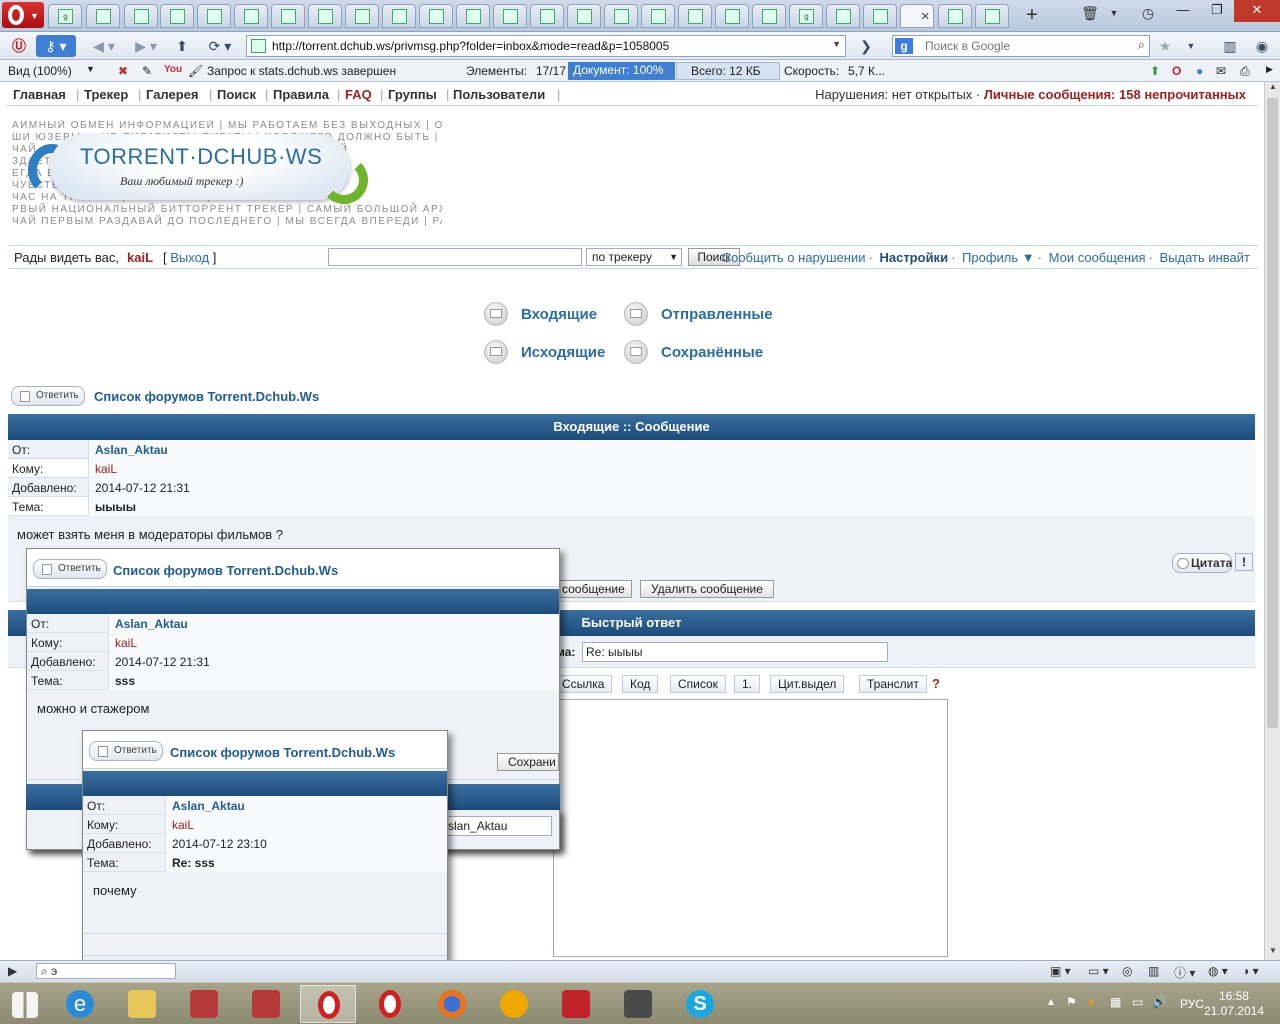  I want to click on bbcode-link-button: Ссылка, so click(583, 684).